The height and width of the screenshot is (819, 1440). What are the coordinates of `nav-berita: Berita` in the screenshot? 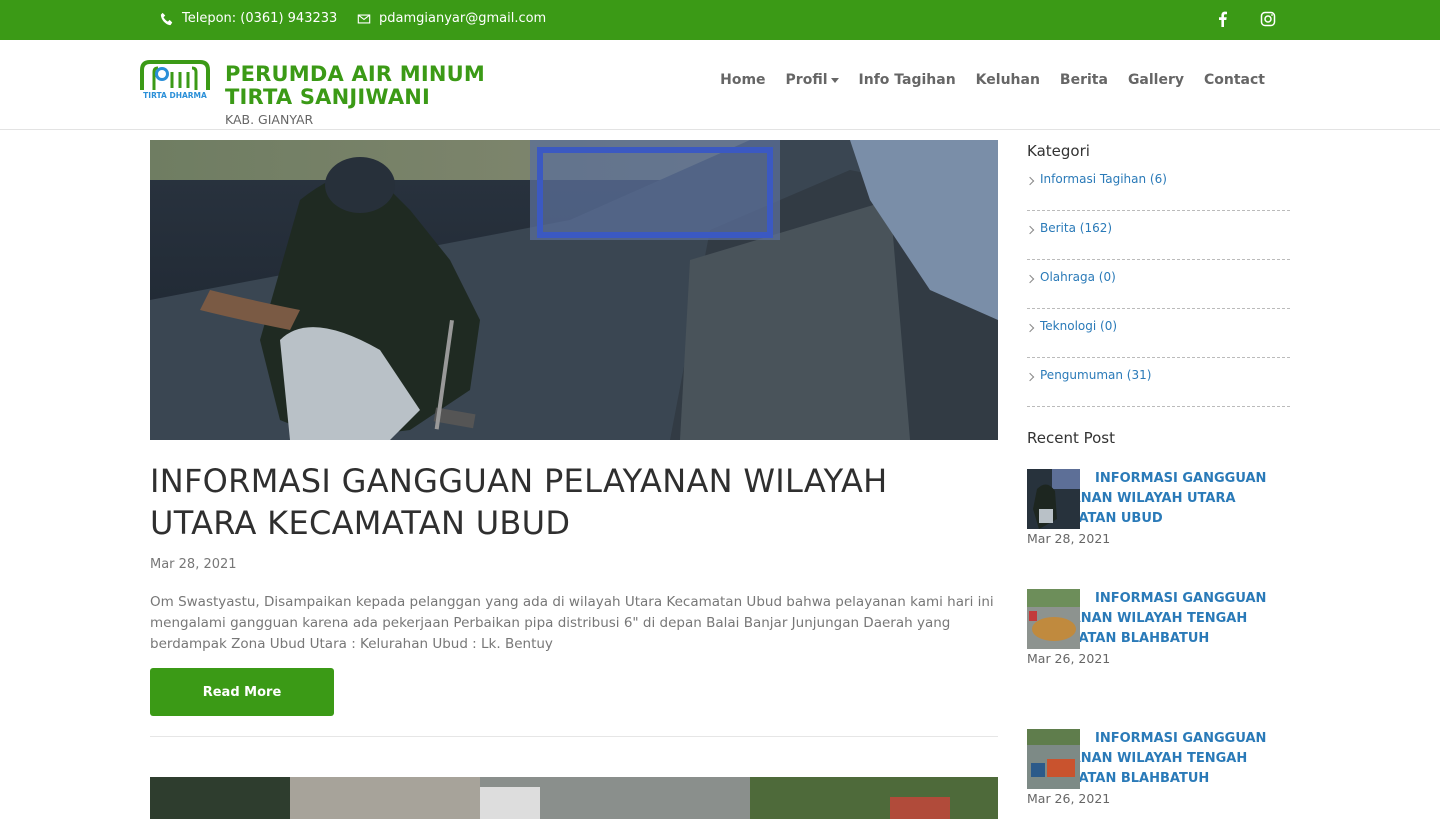 It's located at (1084, 80).